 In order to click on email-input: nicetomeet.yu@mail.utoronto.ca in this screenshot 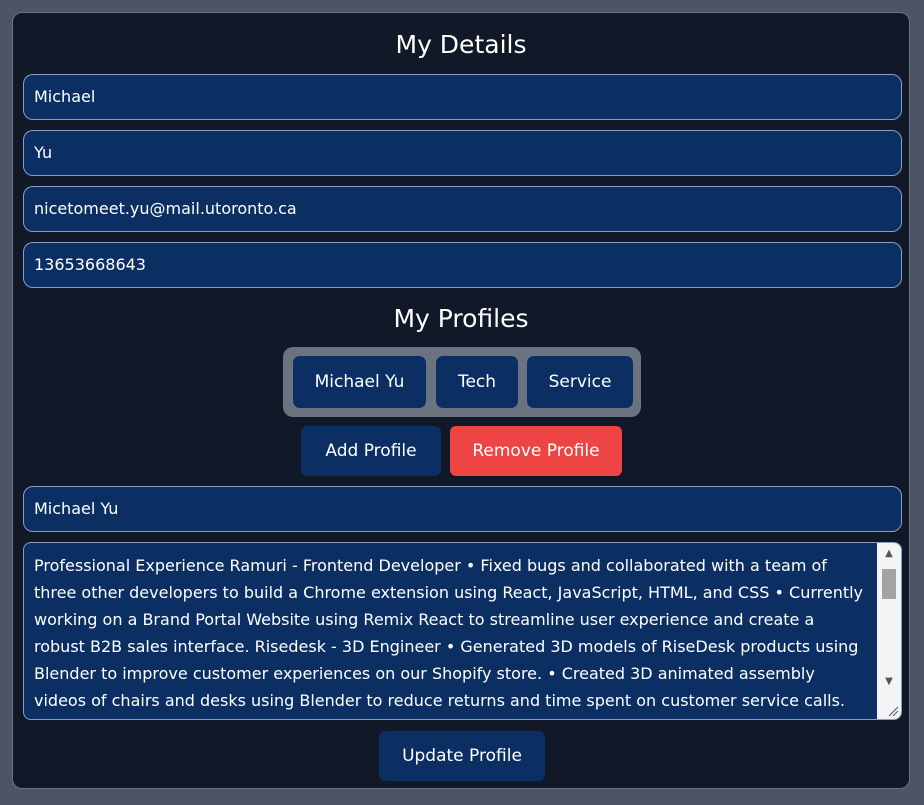, I will do `click(462, 209)`.